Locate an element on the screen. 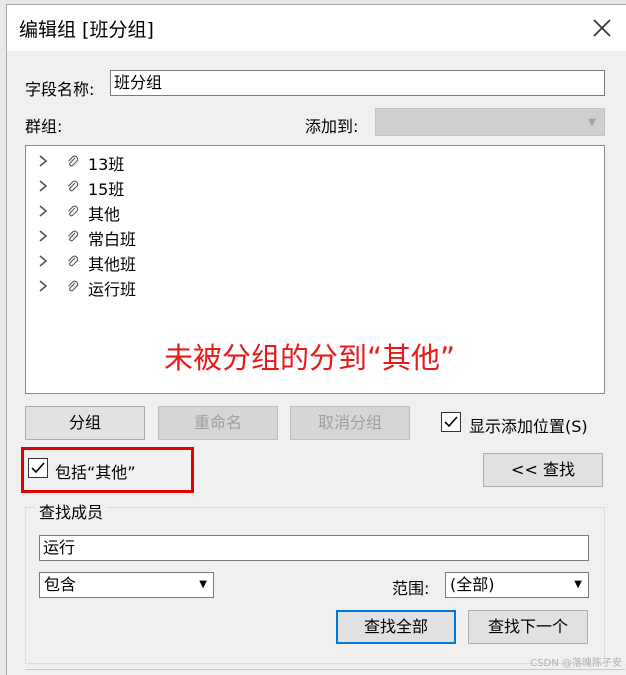 This screenshot has height=675, width=626. rename-button: 重命名 is located at coordinates (218, 423).